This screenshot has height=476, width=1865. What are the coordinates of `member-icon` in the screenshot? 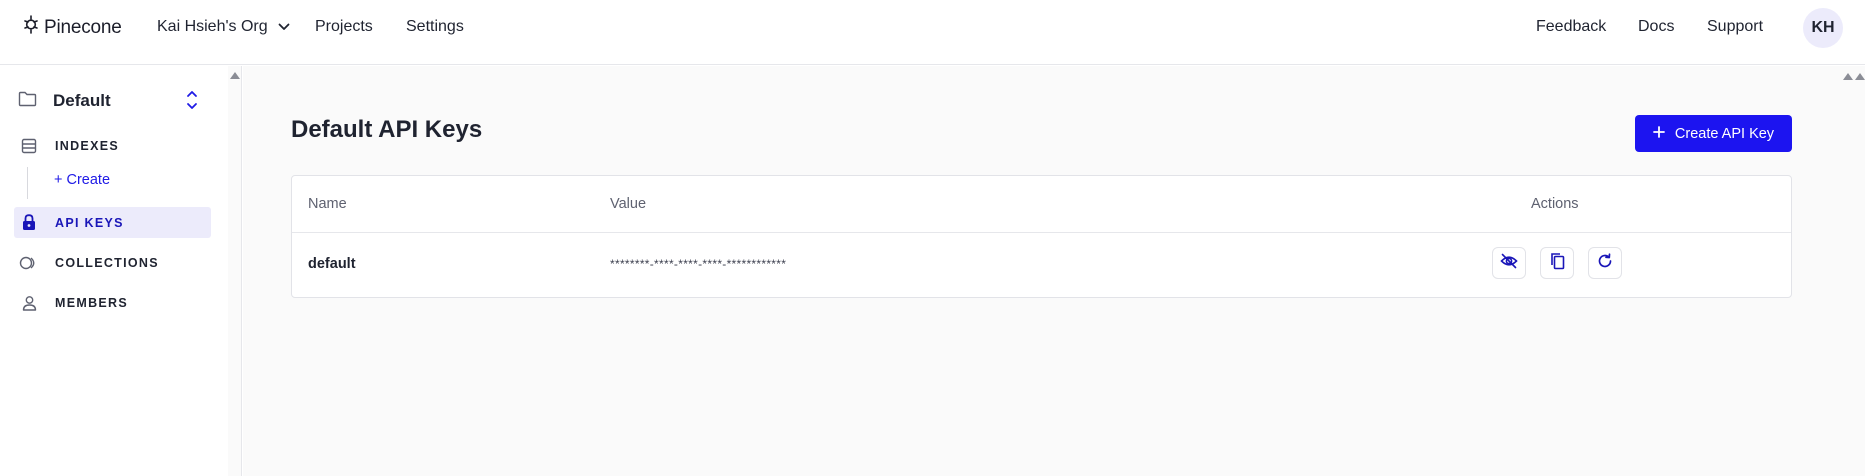 It's located at (29, 303).